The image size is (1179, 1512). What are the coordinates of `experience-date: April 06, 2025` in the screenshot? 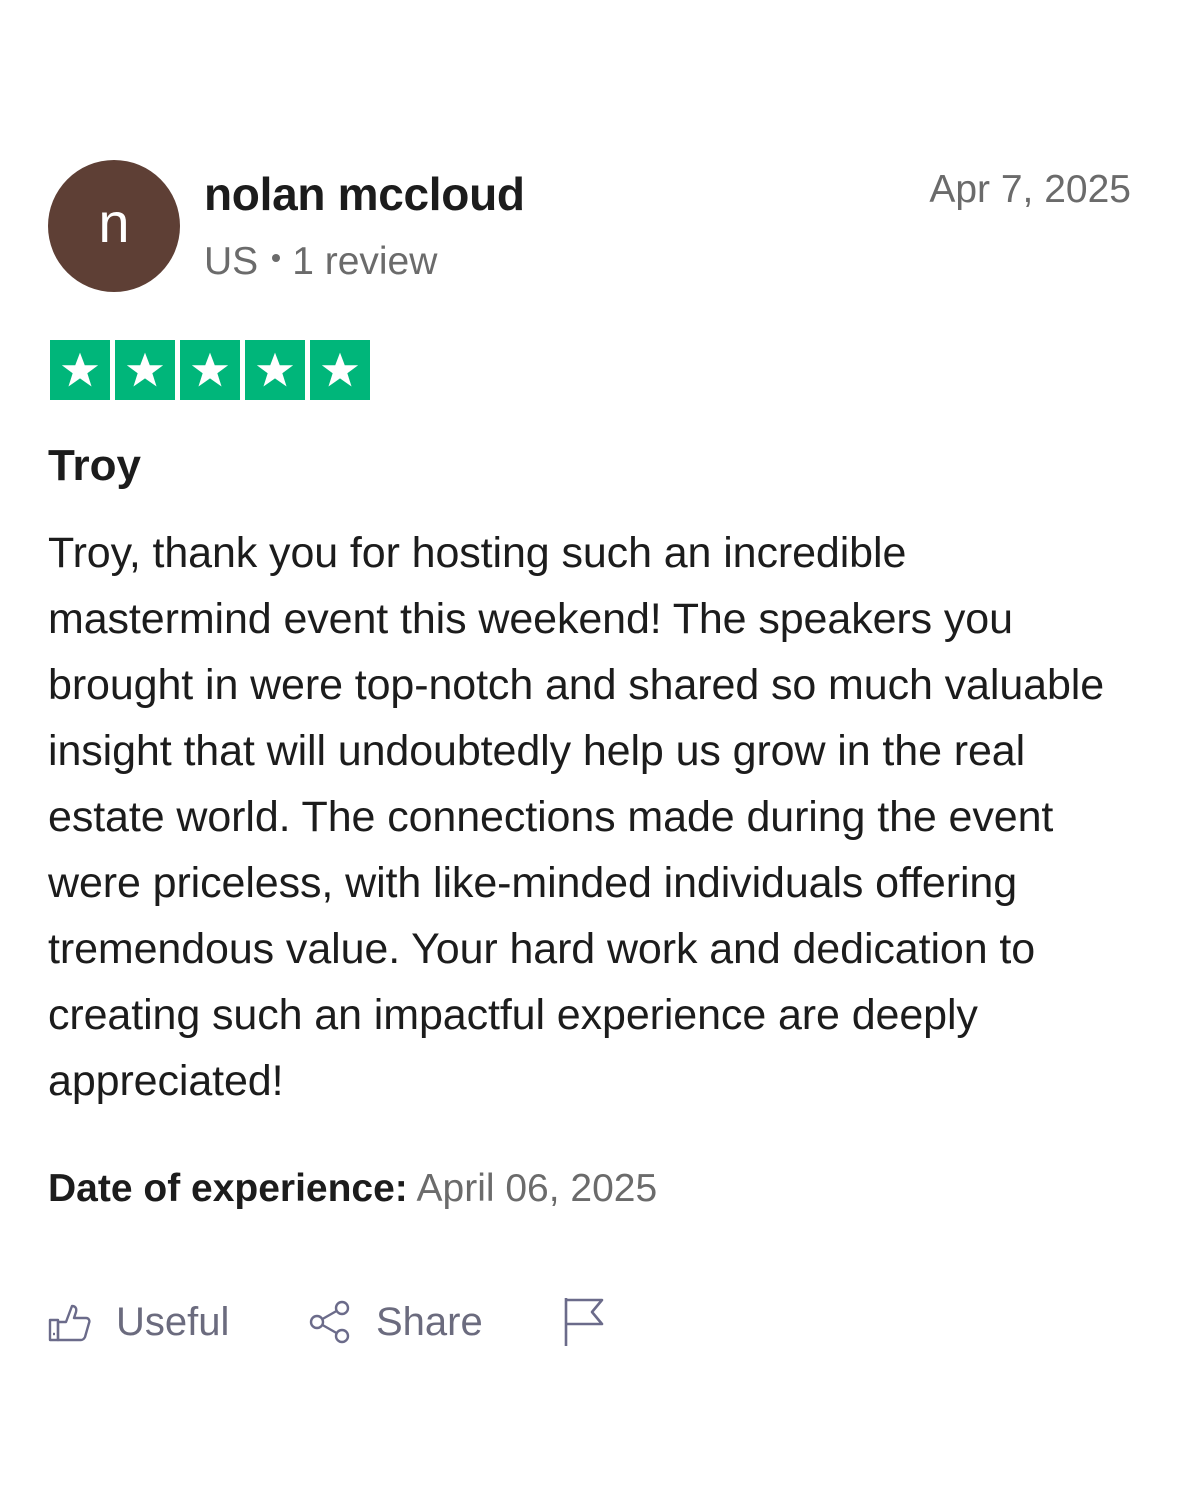 It's located at (537, 1188).